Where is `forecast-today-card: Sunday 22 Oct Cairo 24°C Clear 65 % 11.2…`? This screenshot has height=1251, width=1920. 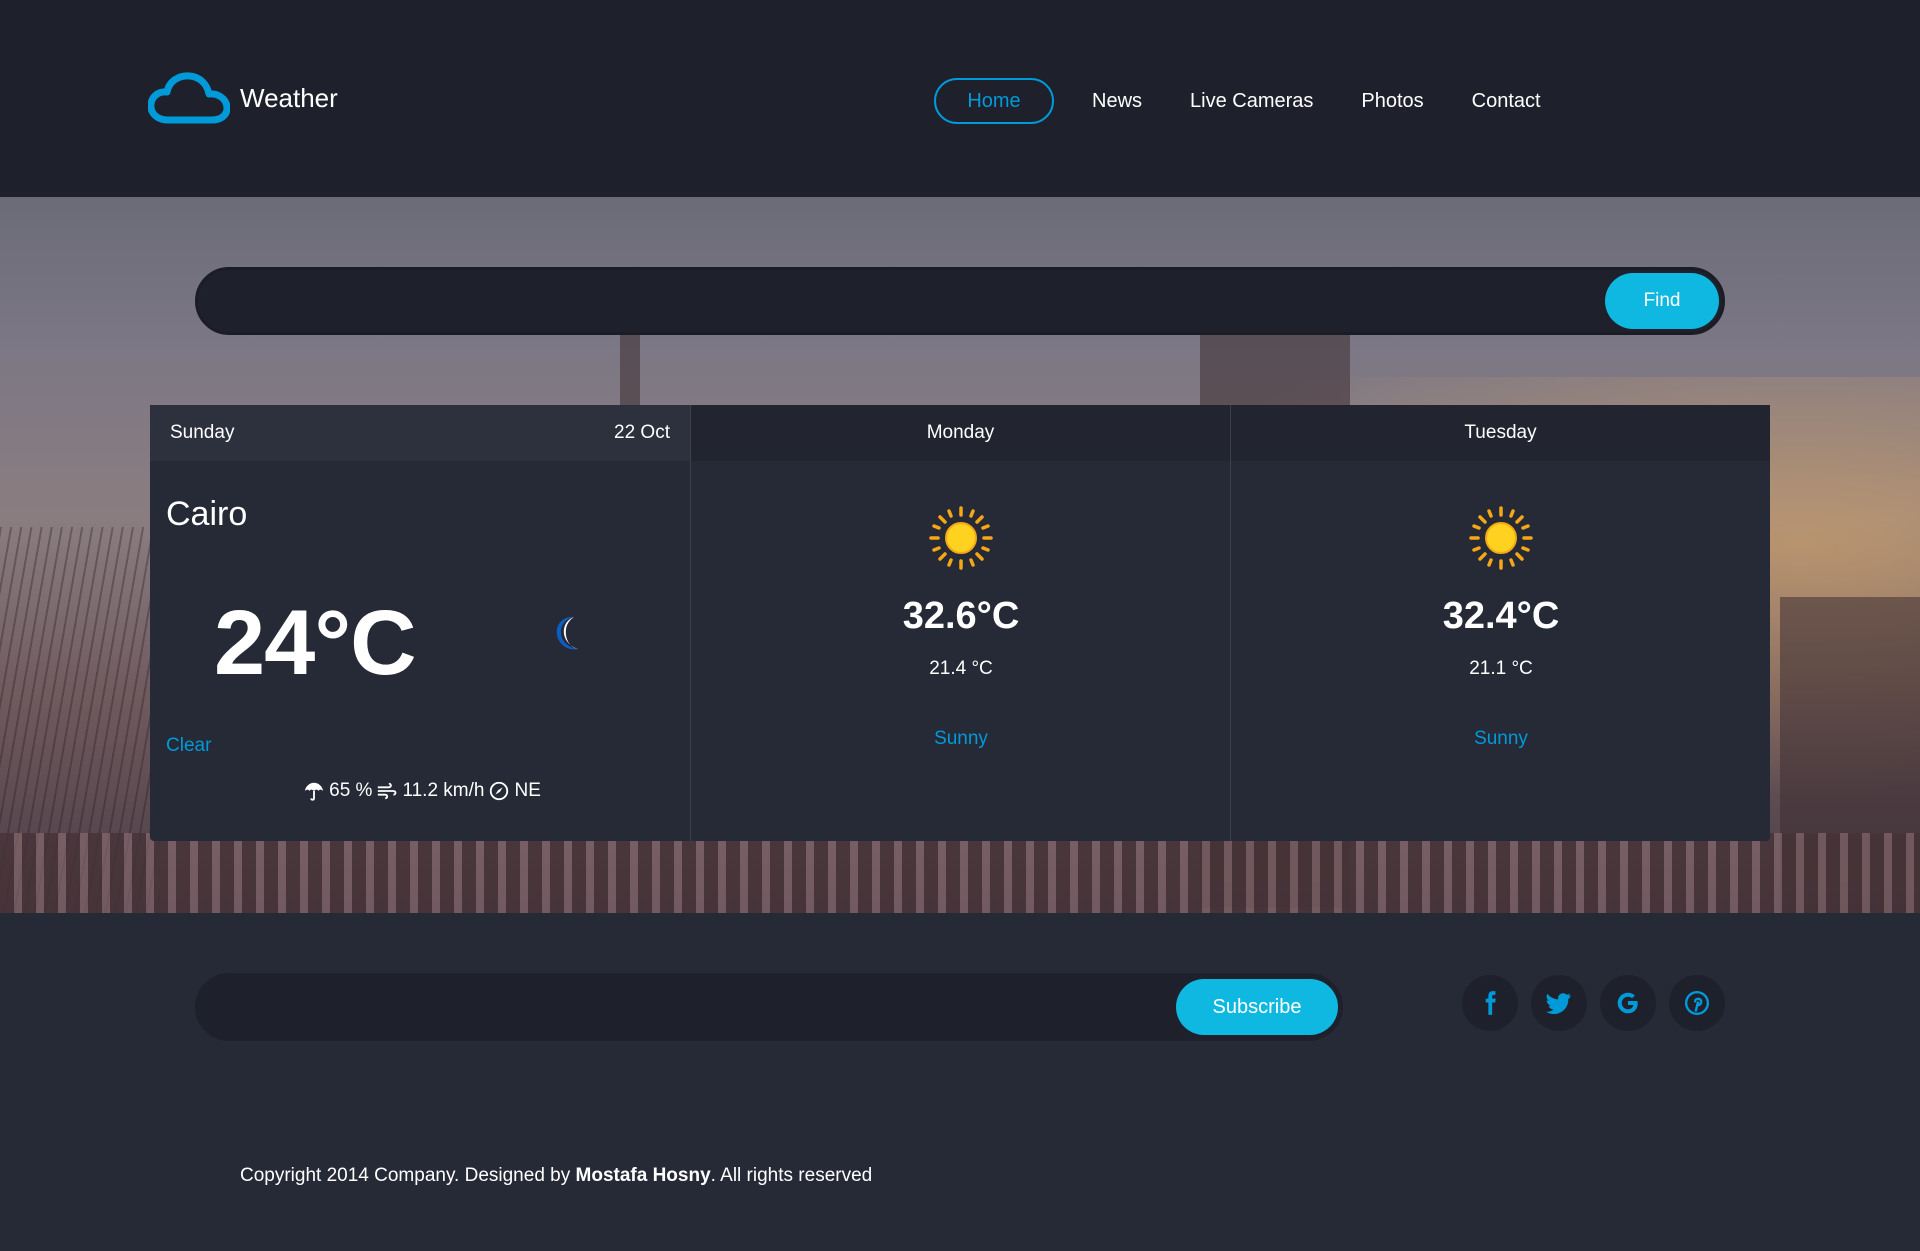
forecast-today-card: Sunday 22 Oct Cairo 24°C Clear 65 % 11.2… is located at coordinates (420, 623).